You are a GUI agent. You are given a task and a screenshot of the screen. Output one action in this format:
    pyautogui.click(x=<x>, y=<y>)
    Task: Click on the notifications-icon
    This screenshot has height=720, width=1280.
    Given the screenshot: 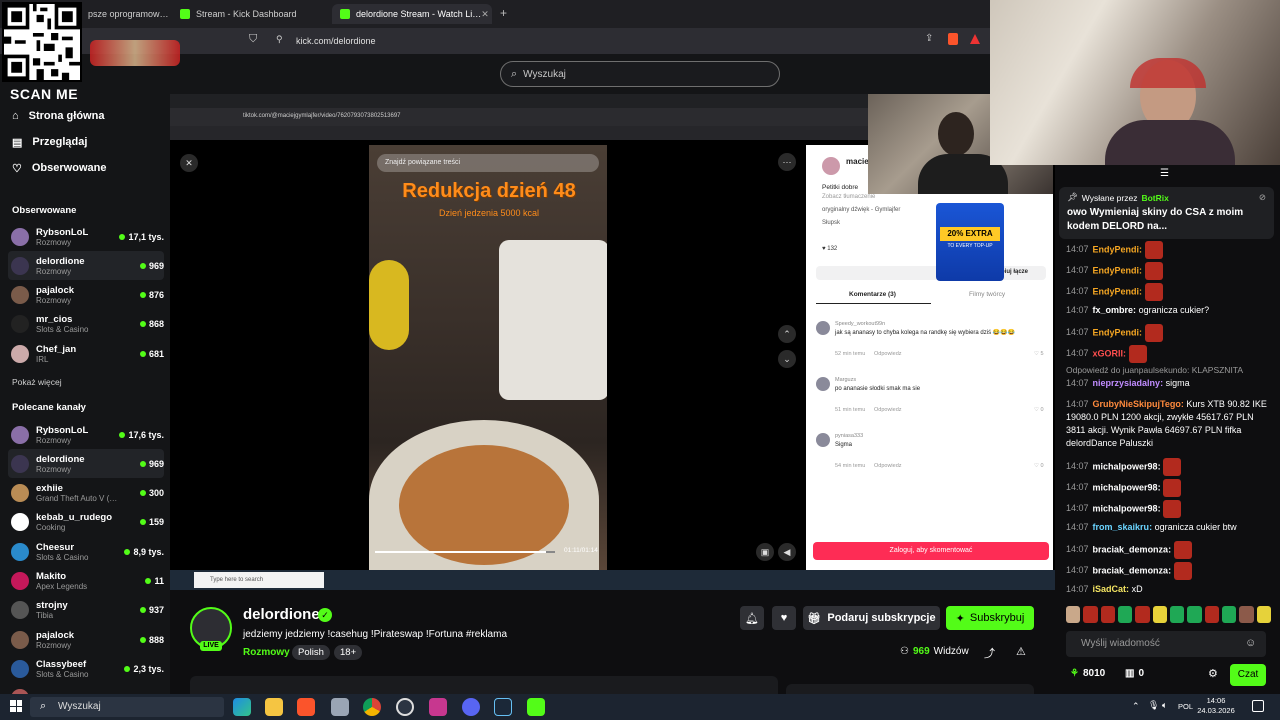 What is the action you would take?
    pyautogui.click(x=1258, y=706)
    